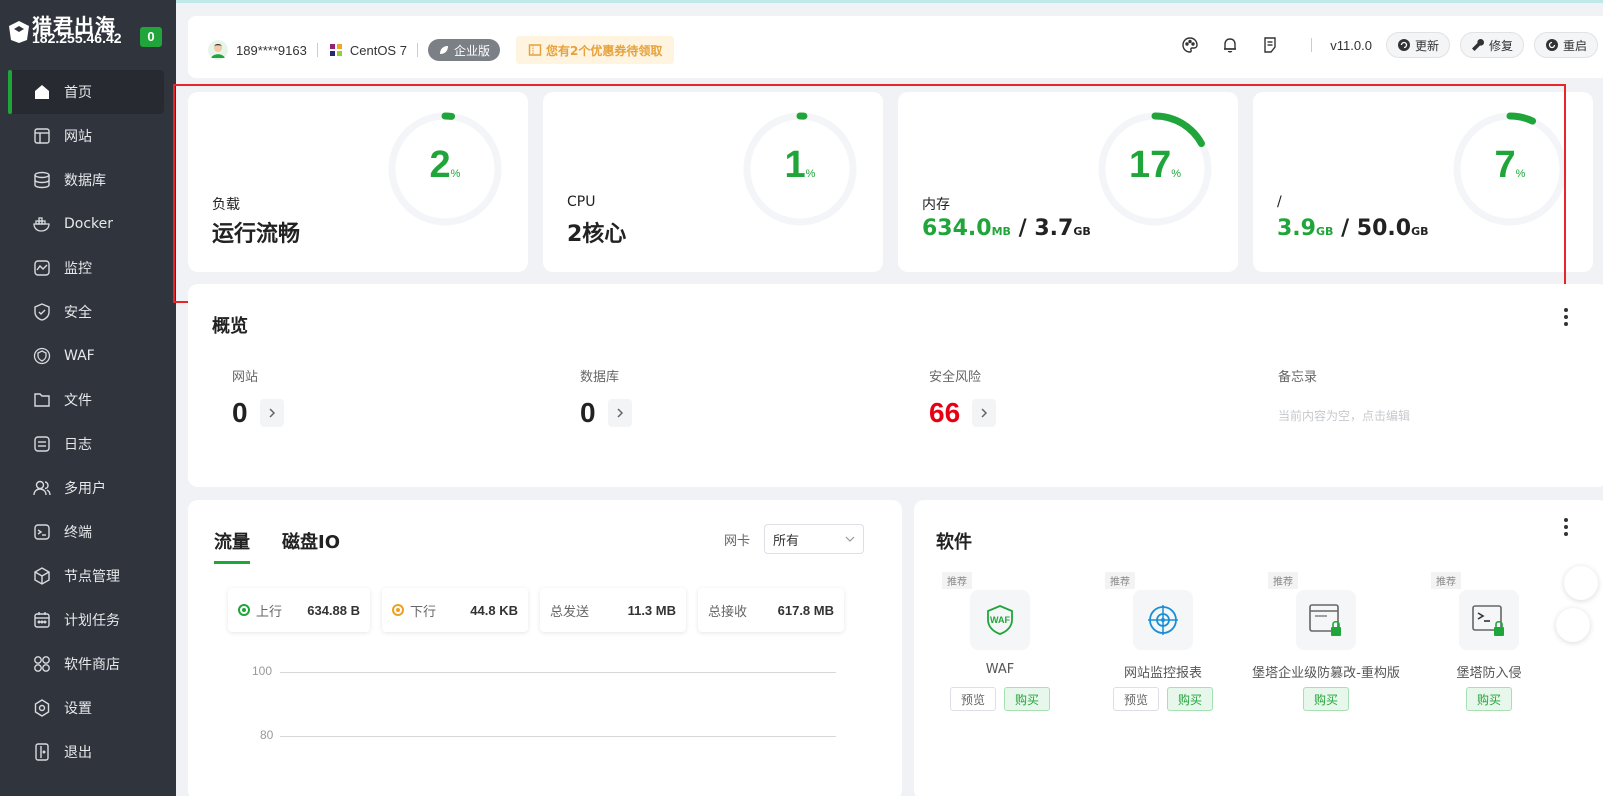 Image resolution: width=1603 pixels, height=796 pixels. Describe the element at coordinates (151, 37) in the screenshot. I see `message-count-badge: 0` at that location.